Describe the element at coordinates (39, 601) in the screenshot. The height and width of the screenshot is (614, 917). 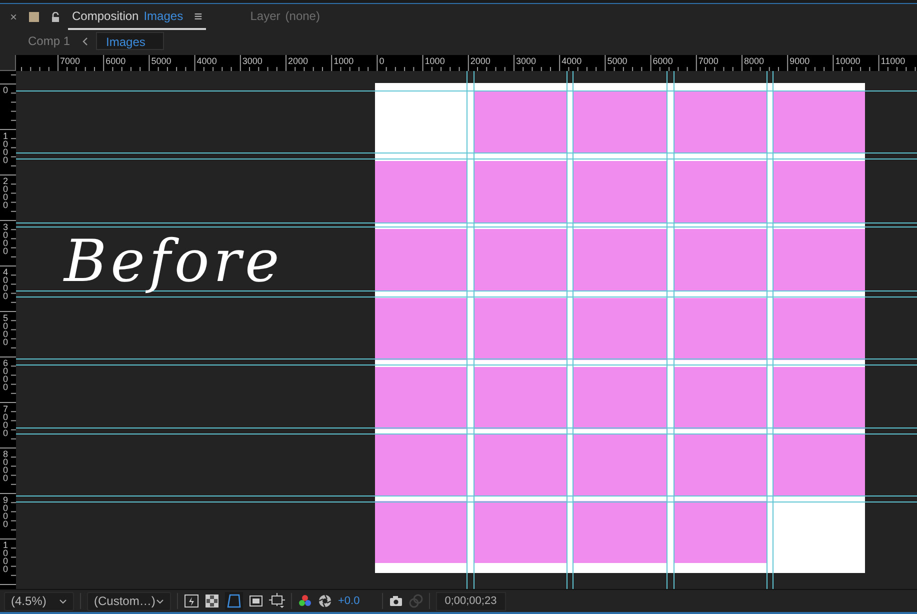
I see `magnification-dropdown: (4.5%)` at that location.